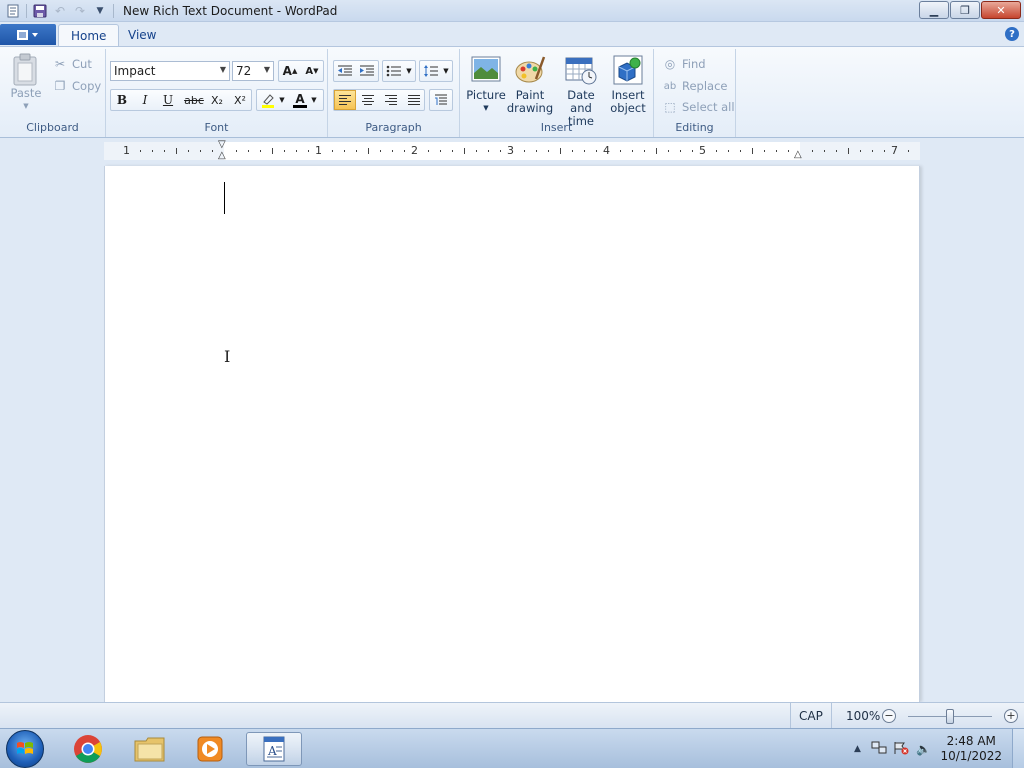  Describe the element at coordinates (486, 85) in the screenshot. I see `picture-button: Picture ▼` at that location.